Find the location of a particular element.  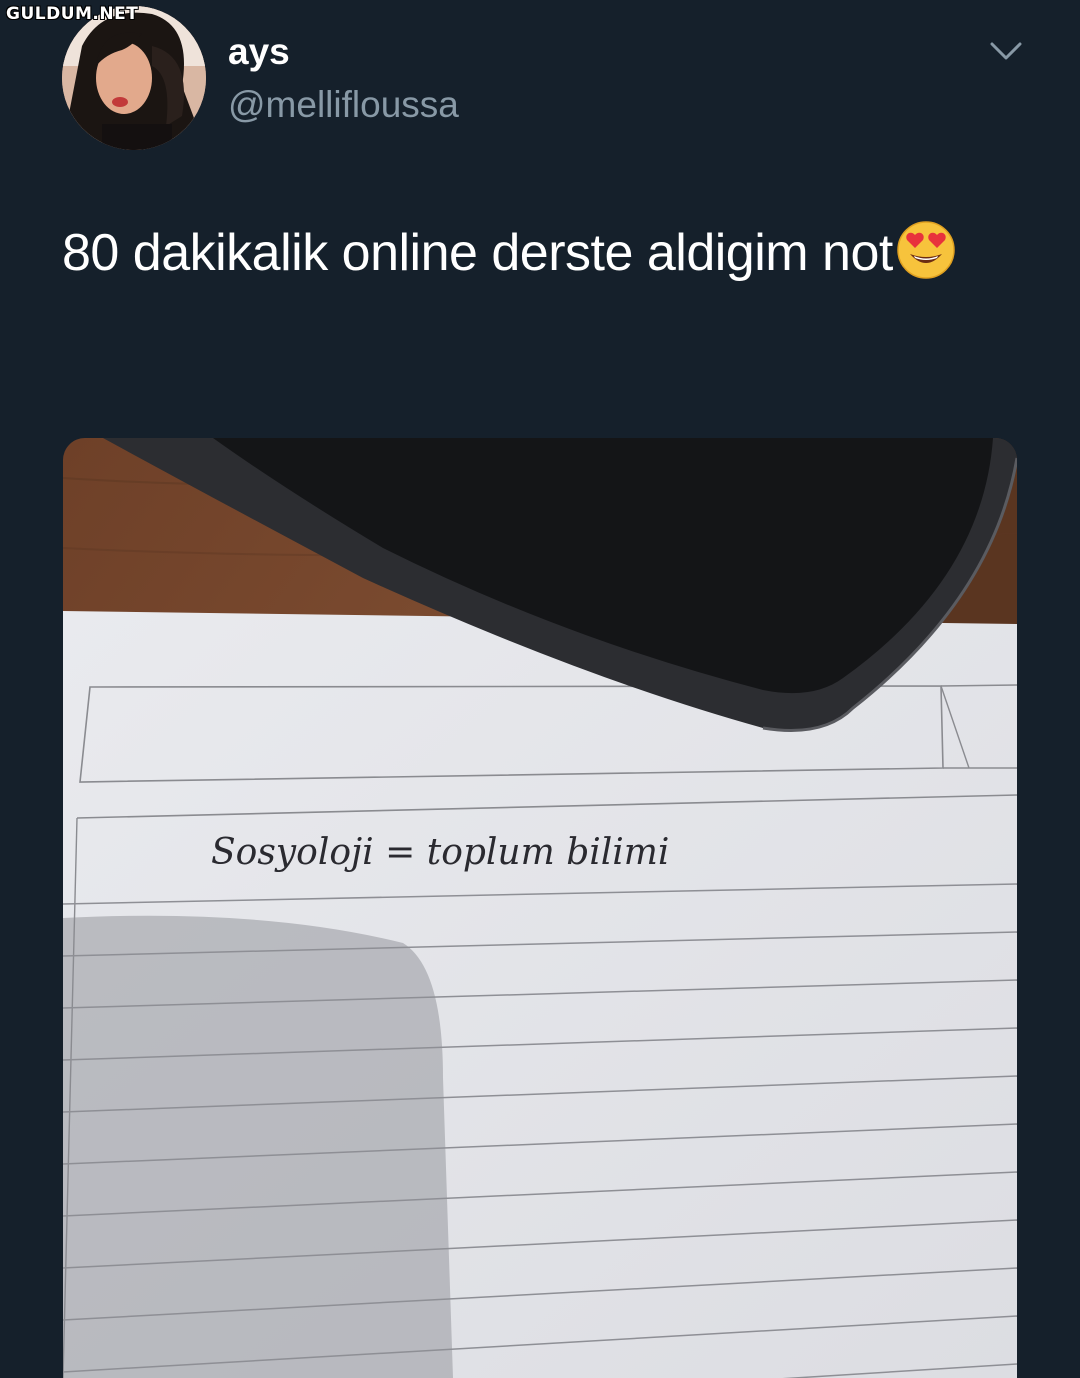

author-display-name: ays is located at coordinates (259, 52).